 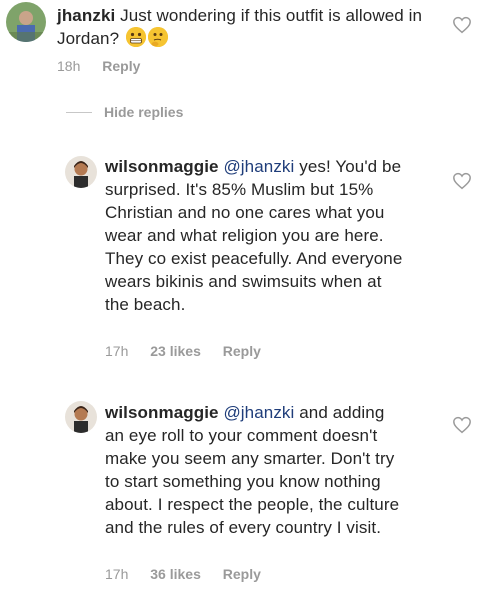 What do you see at coordinates (175, 574) in the screenshot?
I see `likes-count: 36 likes` at bounding box center [175, 574].